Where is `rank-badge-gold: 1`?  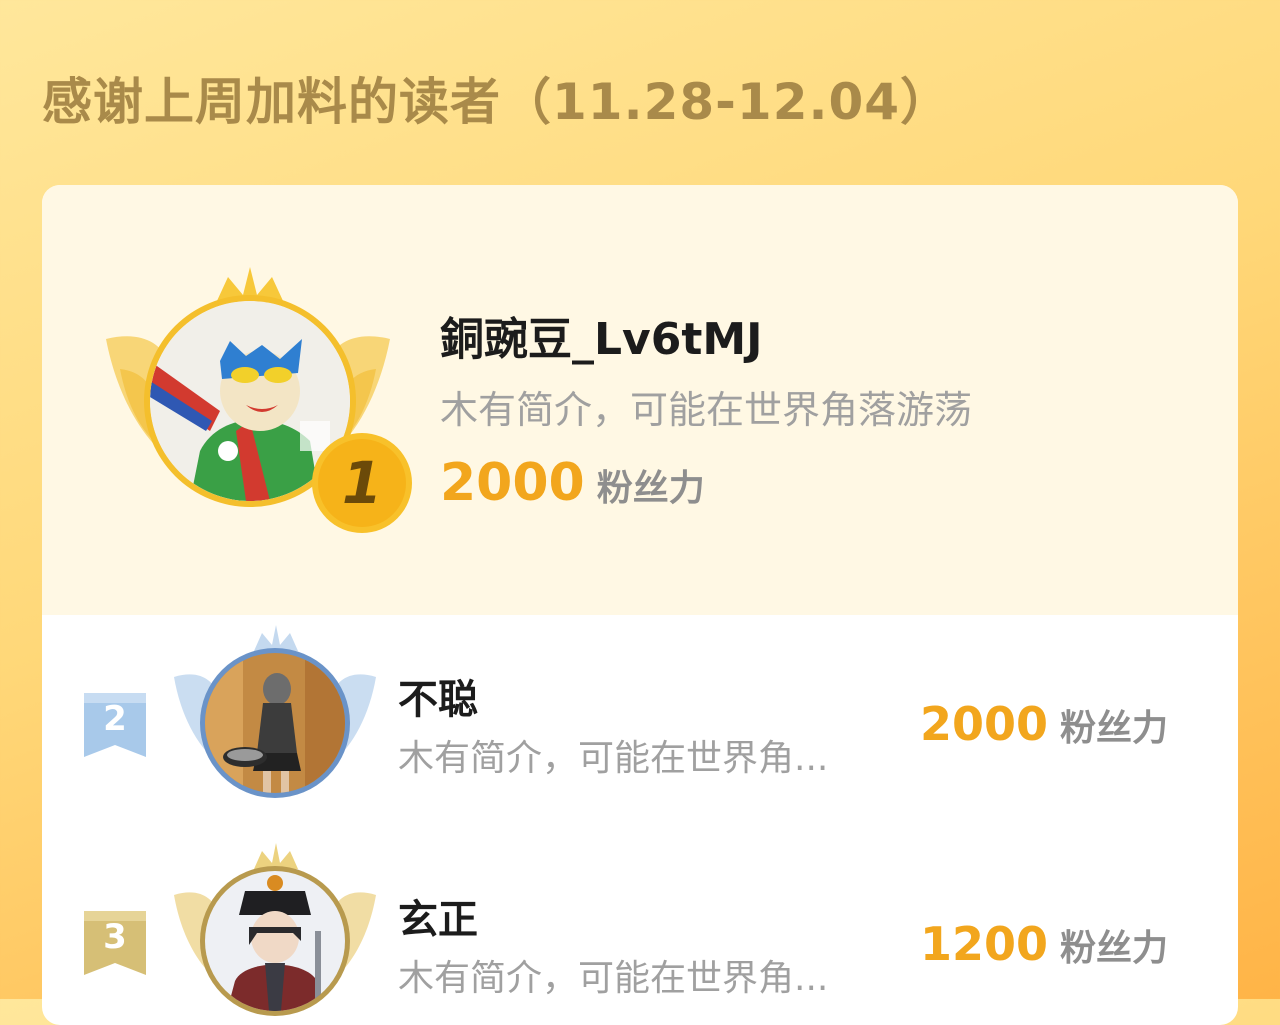 rank-badge-gold: 1 is located at coordinates (362, 483).